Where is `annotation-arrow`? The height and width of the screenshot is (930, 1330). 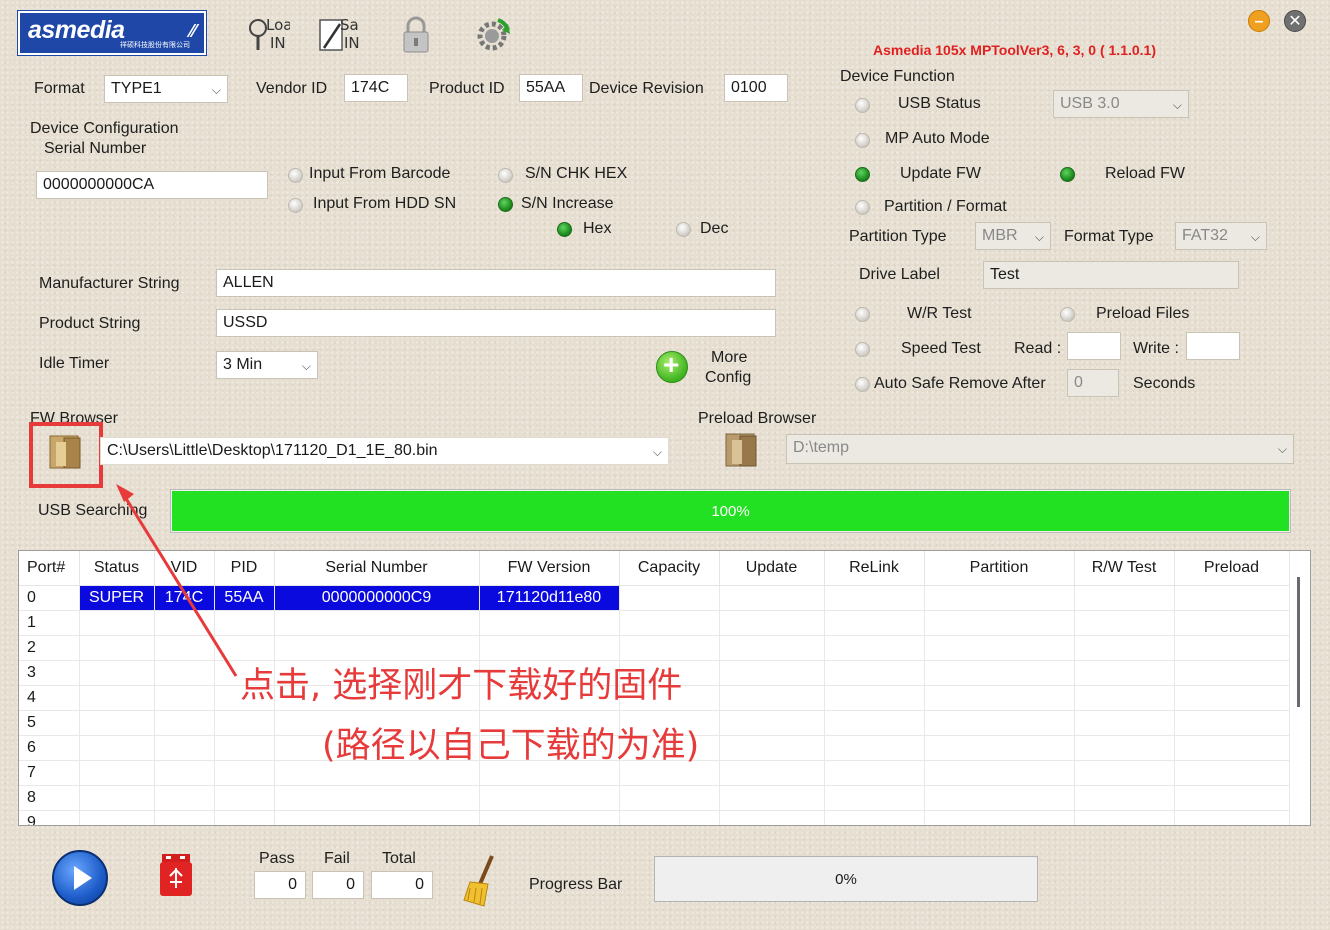 annotation-arrow is located at coordinates (177, 580).